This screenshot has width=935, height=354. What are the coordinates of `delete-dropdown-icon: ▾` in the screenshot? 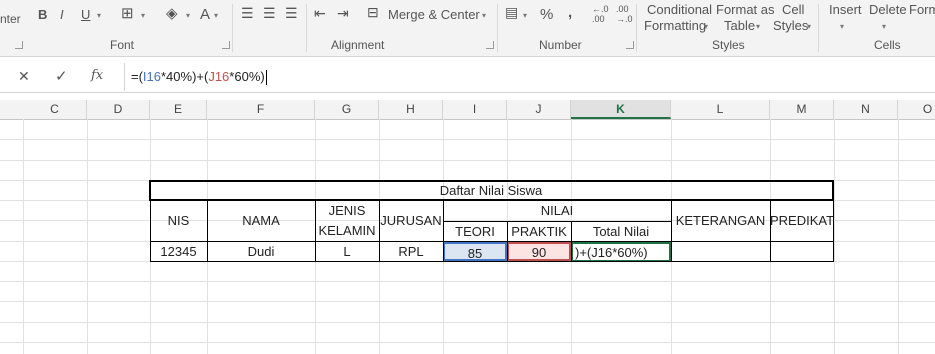 It's located at (884, 26).